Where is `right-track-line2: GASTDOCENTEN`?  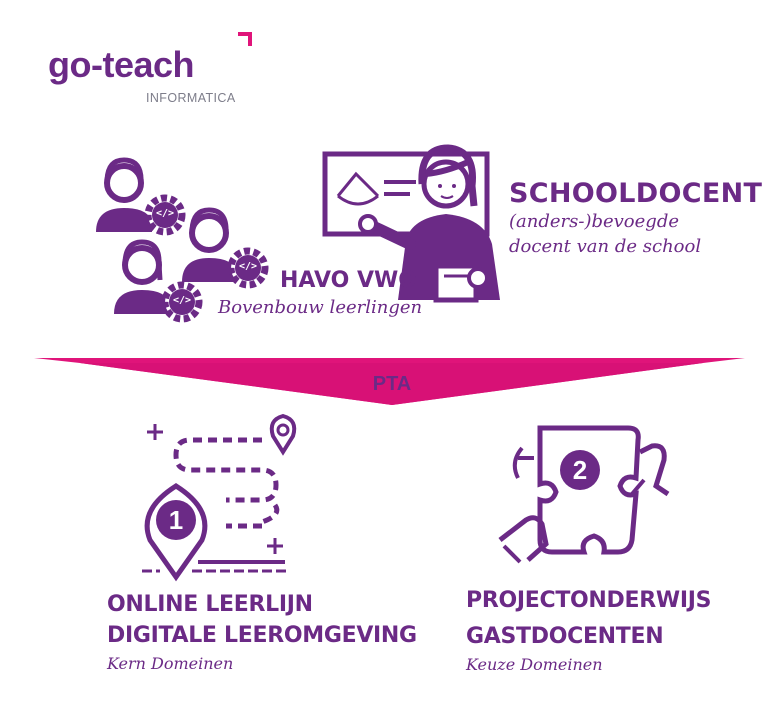 right-track-line2: GASTDOCENTEN is located at coordinates (565, 636).